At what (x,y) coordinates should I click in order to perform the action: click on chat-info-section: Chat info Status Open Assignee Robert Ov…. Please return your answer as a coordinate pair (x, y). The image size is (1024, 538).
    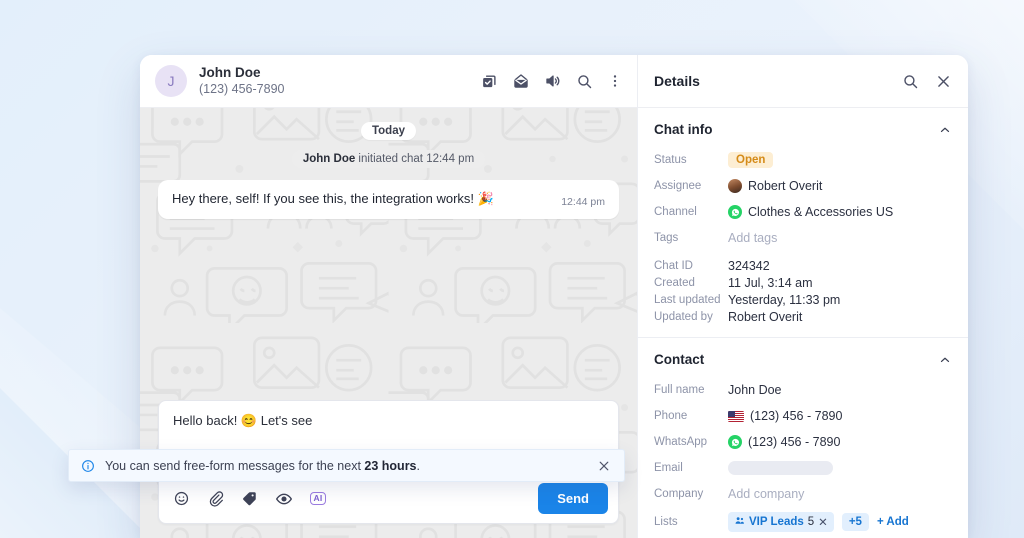
    Looking at the image, I should click on (803, 222).